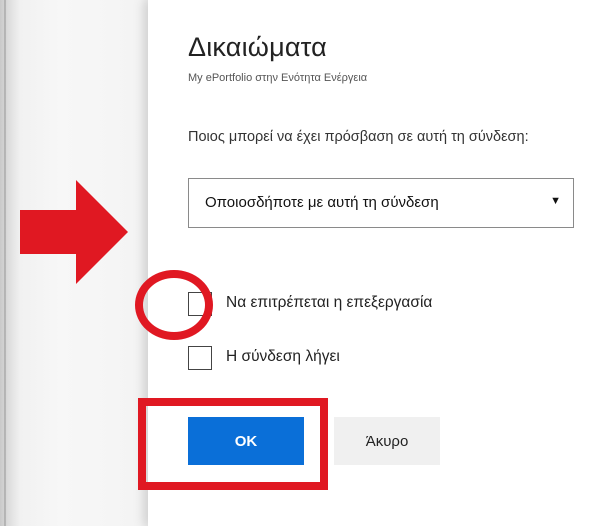 This screenshot has width=590, height=526. What do you see at coordinates (278, 78) in the screenshot?
I see `dialog-subtitle: My ePortfolio στην Ενότητα Ενέργεια` at bounding box center [278, 78].